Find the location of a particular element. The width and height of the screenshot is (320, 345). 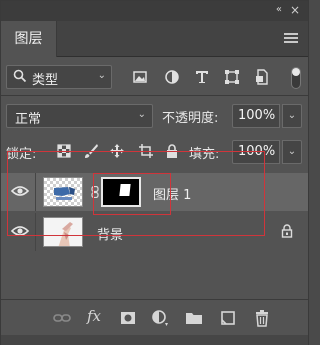

layer-row-layer-1: 图层 1 is located at coordinates (154, 192).